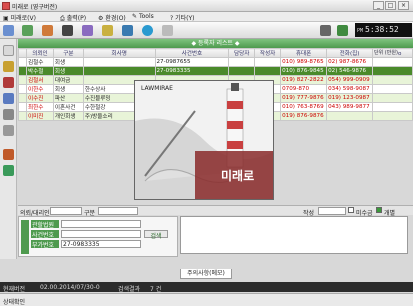 The height and width of the screenshot is (306, 413). Describe the element at coordinates (268, 53) in the screenshot. I see `col-writer: 작성자` at that location.